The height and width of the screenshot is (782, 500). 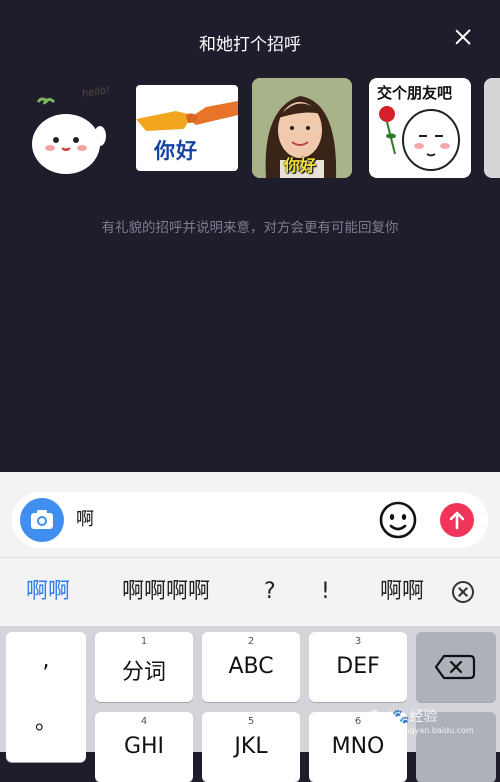 I want to click on key-number: 2, so click(x=251, y=641).